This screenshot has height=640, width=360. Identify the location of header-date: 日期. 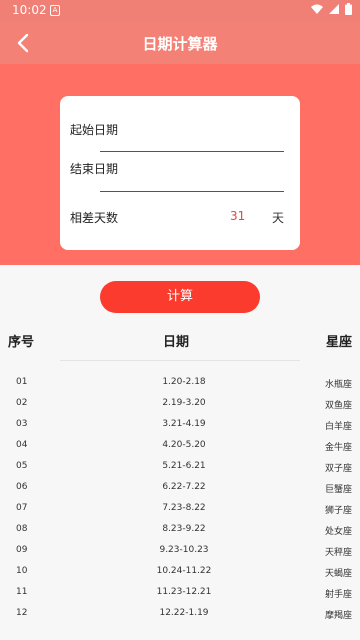
(175, 342).